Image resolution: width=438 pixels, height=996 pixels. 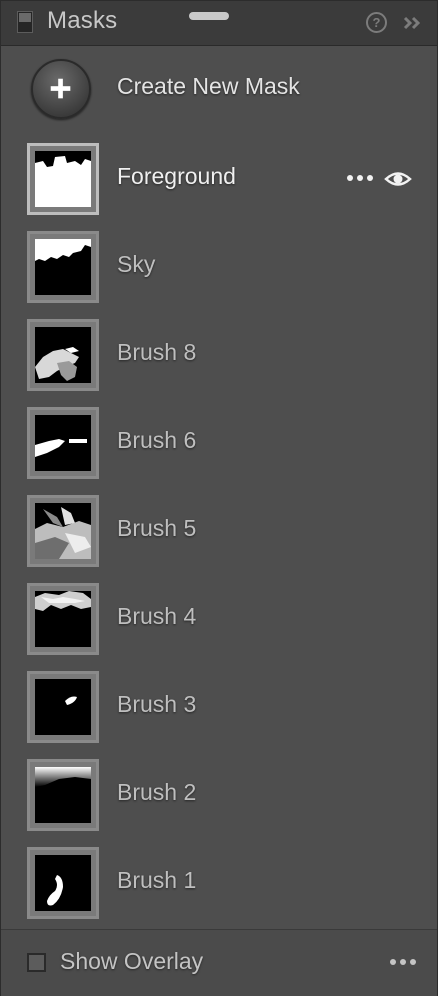 I want to click on mask-item-label: Brush 5, so click(x=156, y=528).